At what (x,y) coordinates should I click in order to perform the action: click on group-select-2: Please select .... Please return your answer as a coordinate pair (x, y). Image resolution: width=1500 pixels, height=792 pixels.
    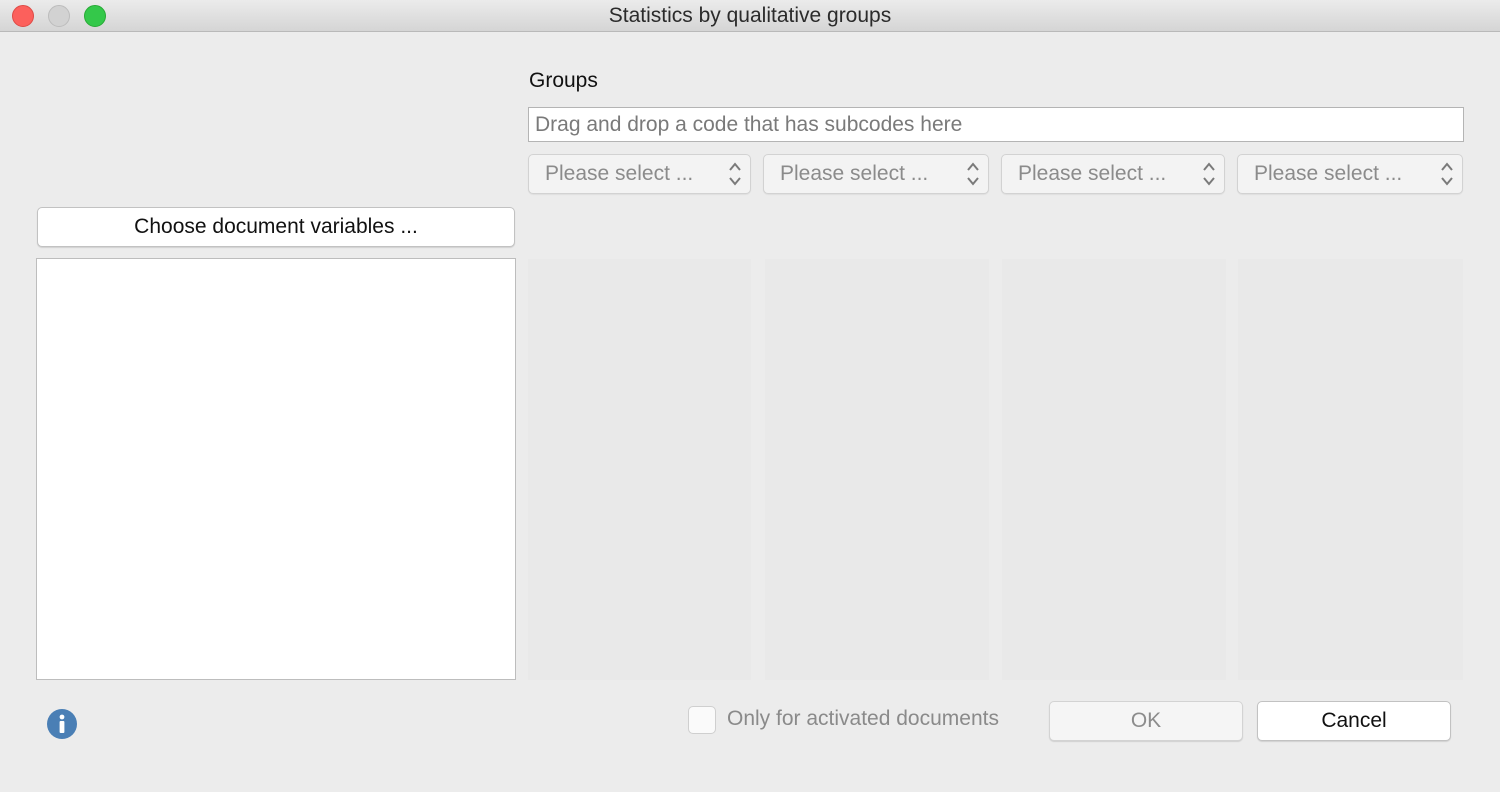
    Looking at the image, I should click on (876, 174).